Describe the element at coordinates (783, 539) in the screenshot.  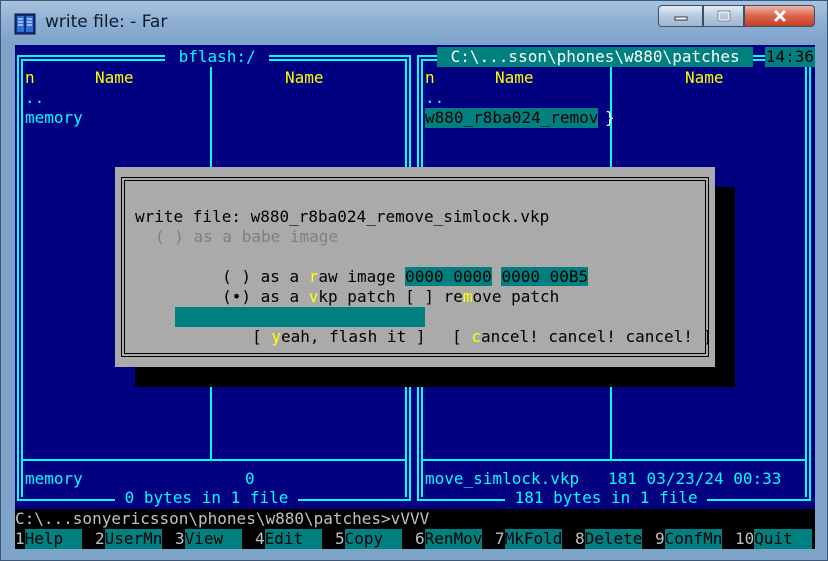
I see `fkey-label: Quit` at that location.